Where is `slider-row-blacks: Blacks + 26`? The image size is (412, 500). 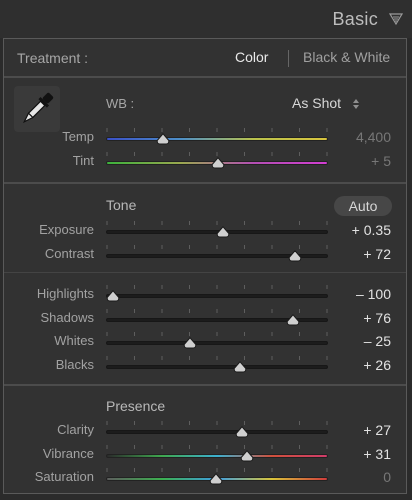
slider-row-blacks: Blacks + 26 is located at coordinates (205, 366).